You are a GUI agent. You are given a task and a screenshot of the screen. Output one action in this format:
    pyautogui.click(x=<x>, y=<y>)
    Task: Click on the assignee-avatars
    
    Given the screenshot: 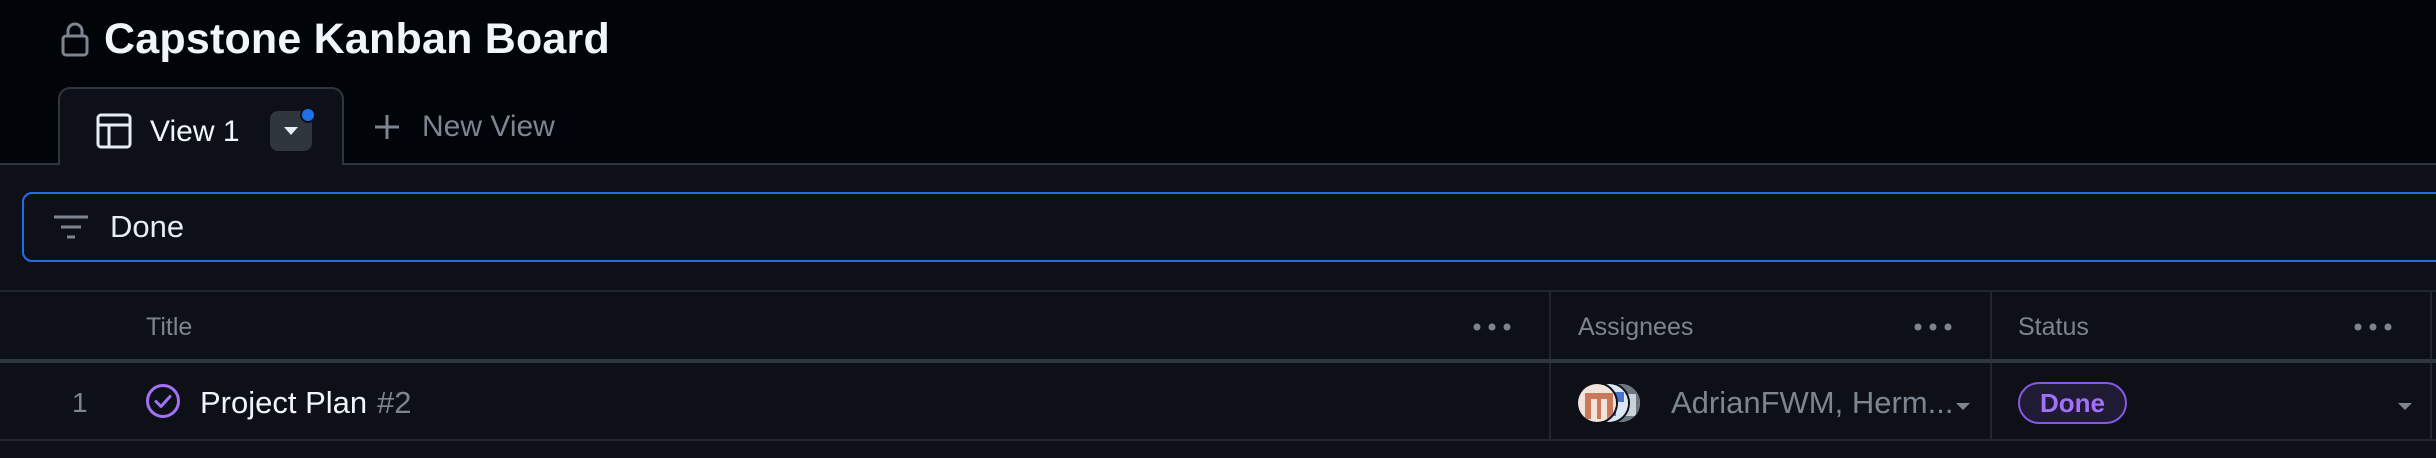 What is the action you would take?
    pyautogui.click(x=1616, y=403)
    